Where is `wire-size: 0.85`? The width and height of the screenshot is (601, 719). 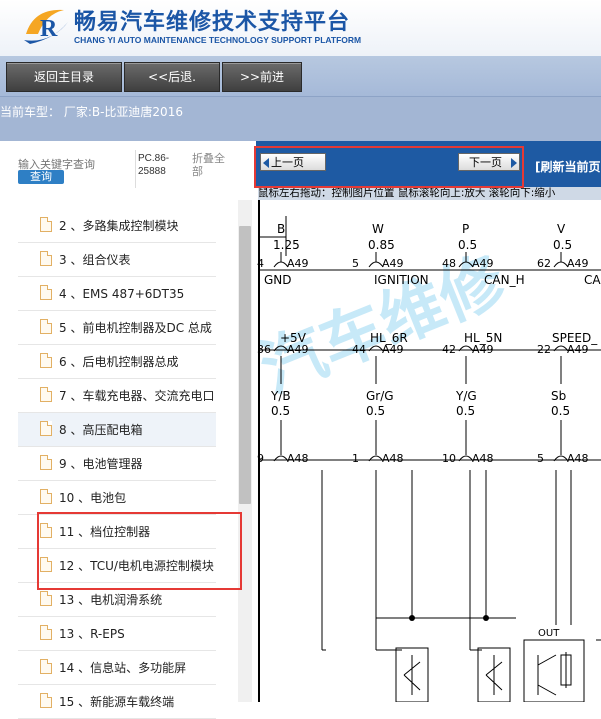
wire-size: 0.85 is located at coordinates (381, 245).